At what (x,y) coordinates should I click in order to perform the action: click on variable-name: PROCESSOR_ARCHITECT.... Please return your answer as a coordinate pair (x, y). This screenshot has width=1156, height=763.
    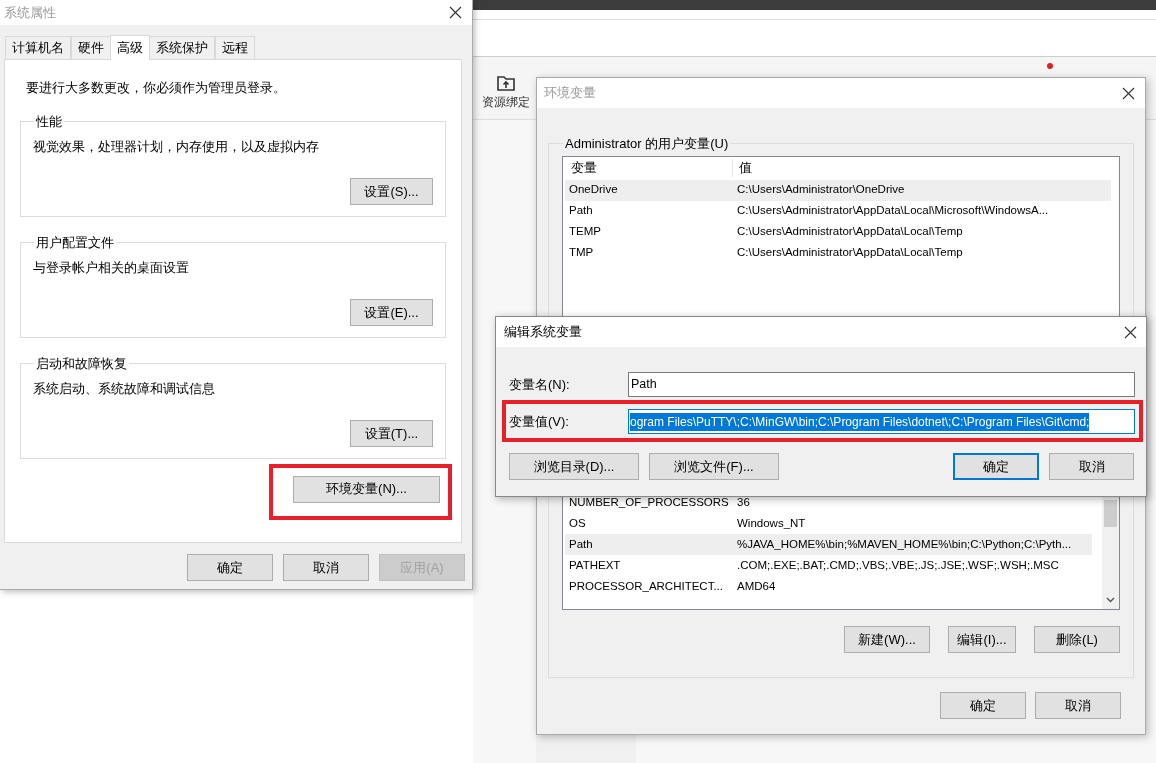
    Looking at the image, I should click on (646, 585).